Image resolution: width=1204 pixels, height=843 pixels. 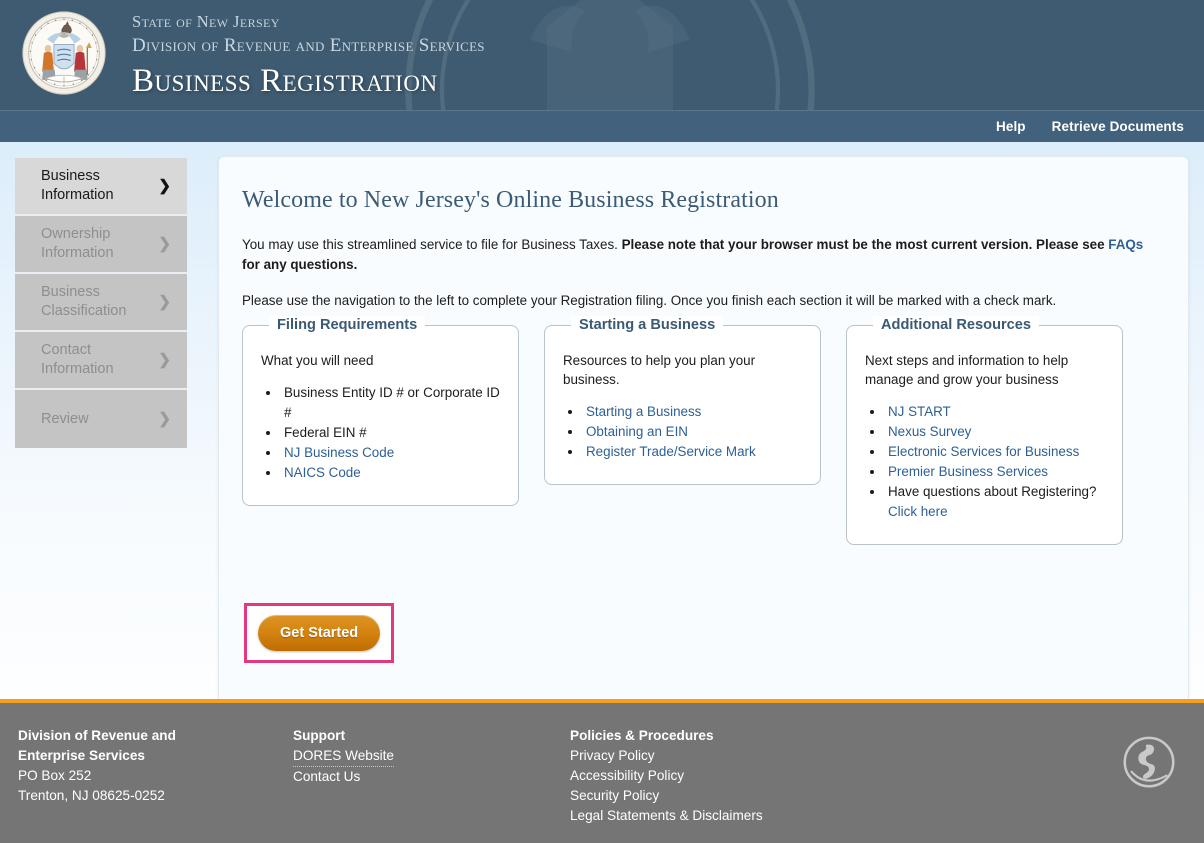 What do you see at coordinates (91, 795) in the screenshot?
I see `footer-address-line-2: Trenton, NJ 08625-0252` at bounding box center [91, 795].